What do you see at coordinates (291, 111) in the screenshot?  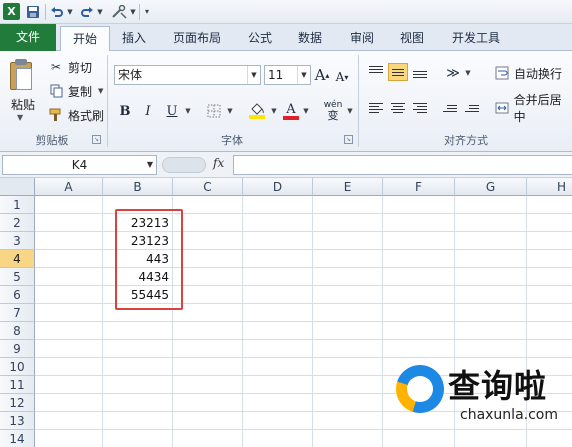 I see `font-color-button: A` at bounding box center [291, 111].